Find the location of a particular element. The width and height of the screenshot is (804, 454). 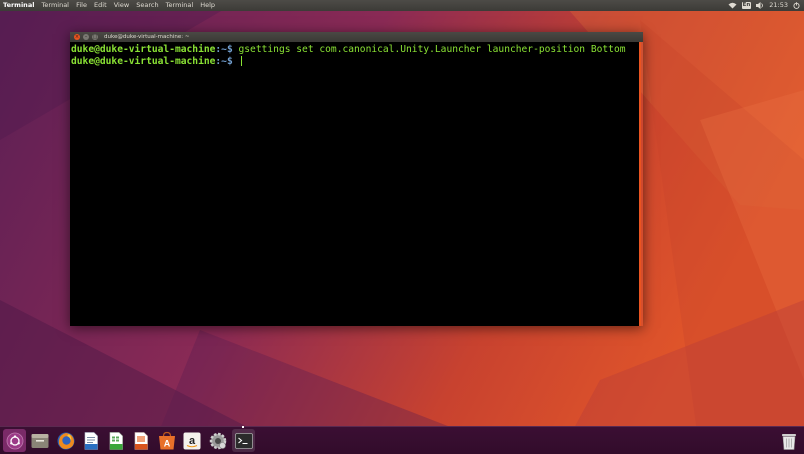

svg-text: a is located at coordinates (191, 441).